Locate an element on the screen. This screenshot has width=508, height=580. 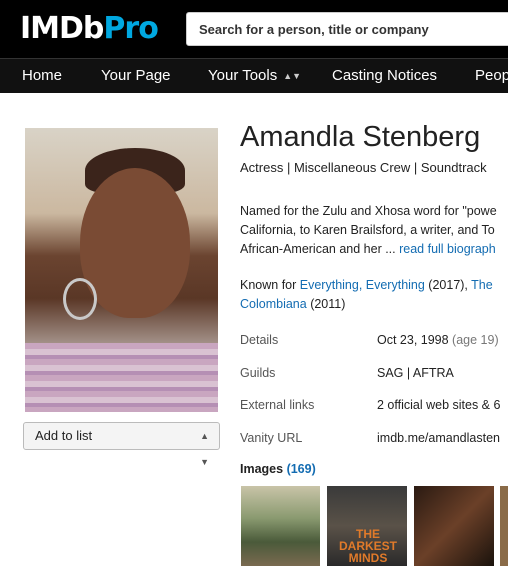
known-for-year-3: (2011) is located at coordinates (326, 304).